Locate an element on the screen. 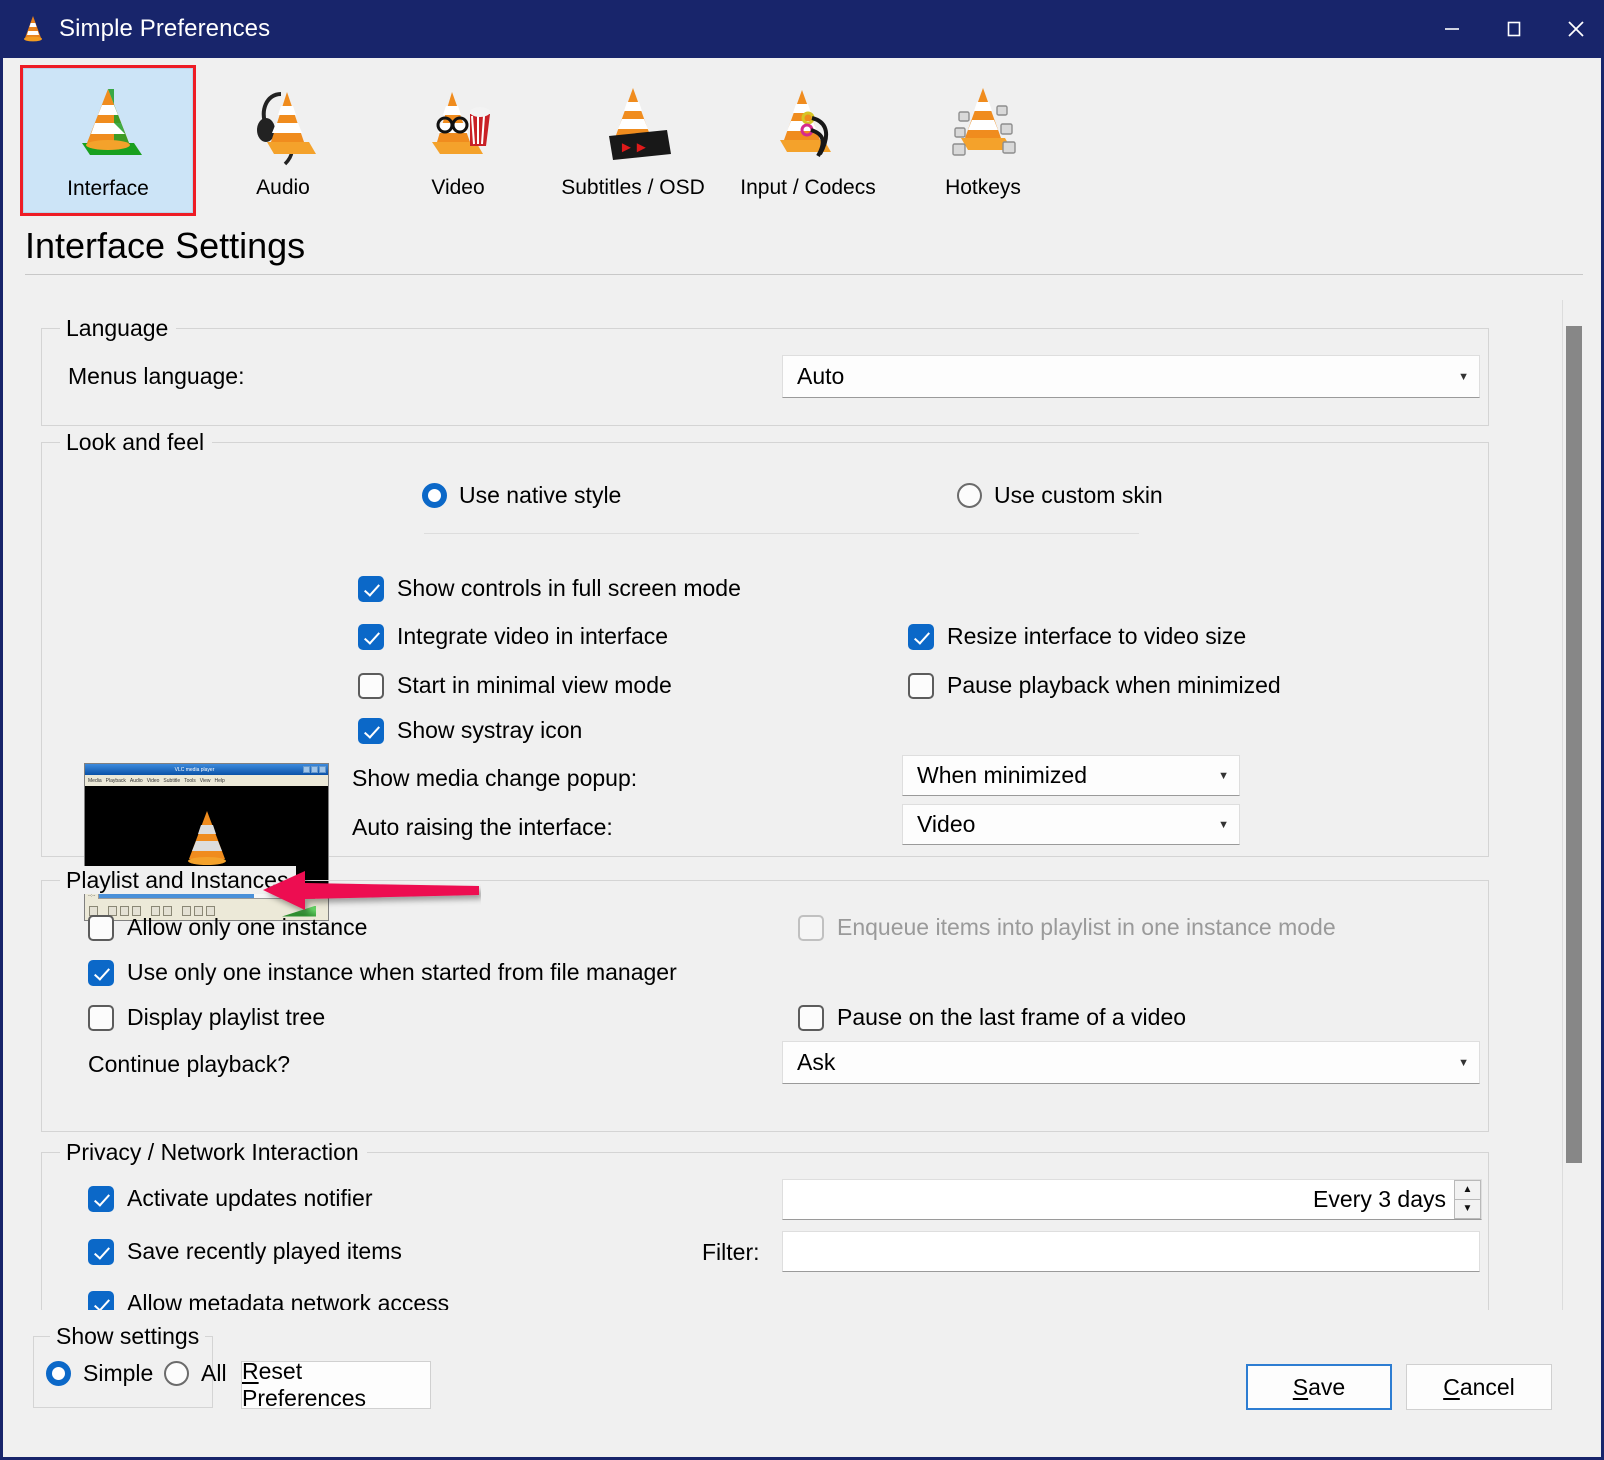  checkbox-label: Pause playback when minimized is located at coordinates (1114, 685).